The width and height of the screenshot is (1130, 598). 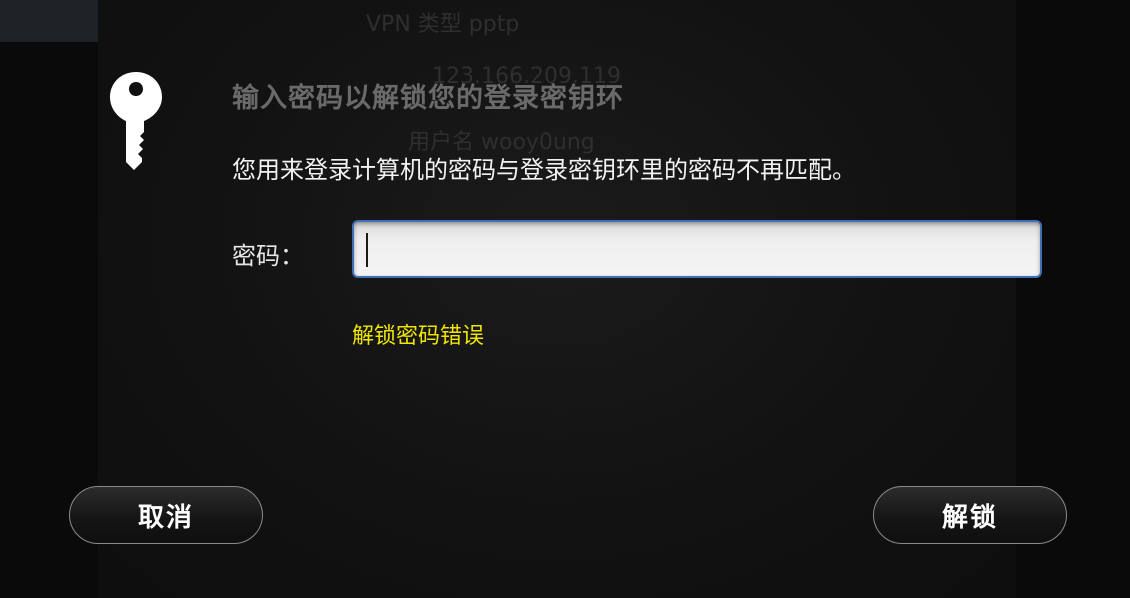 I want to click on dialog-message: 您用来登录计算机的密码与登录密钥环里的密码不再匹配。, so click(x=544, y=170).